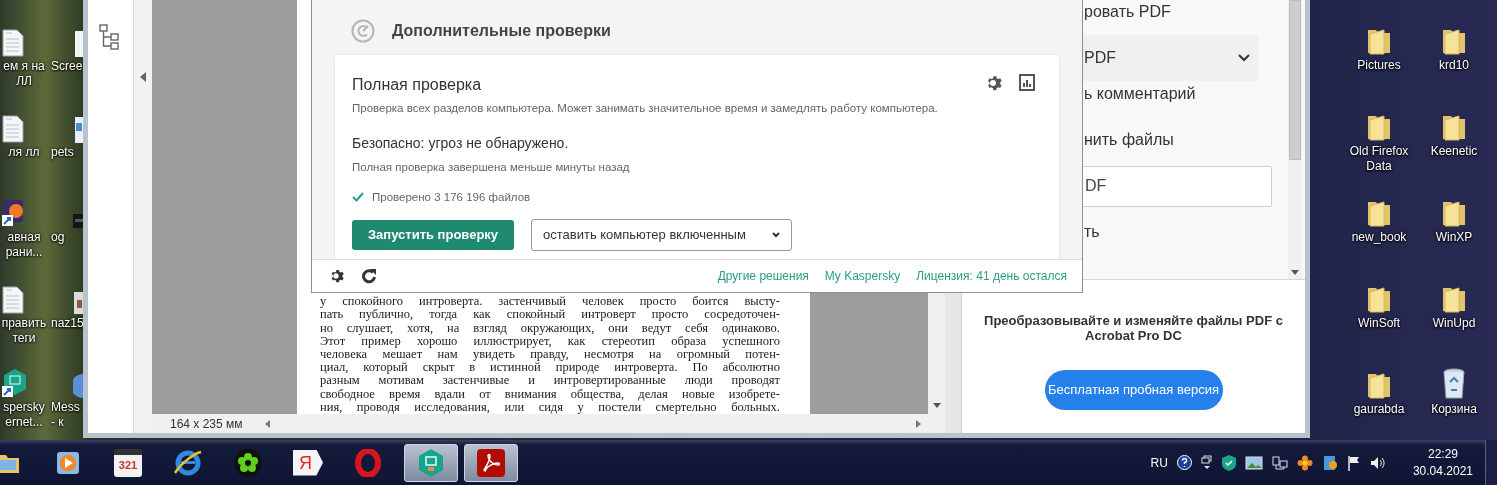 The width and height of the screenshot is (1497, 485). I want to click on taskbar-app-button: Я, so click(308, 462).